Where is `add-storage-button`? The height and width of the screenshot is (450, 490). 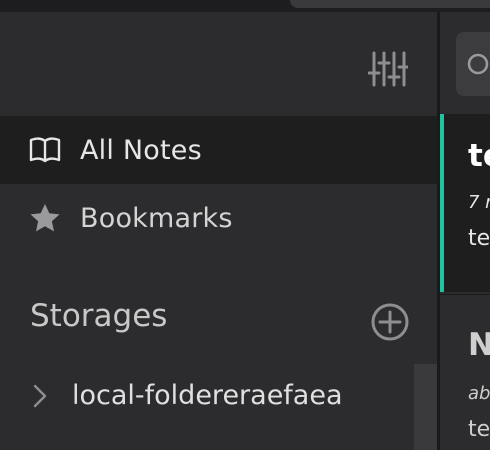 add-storage-button is located at coordinates (390, 322).